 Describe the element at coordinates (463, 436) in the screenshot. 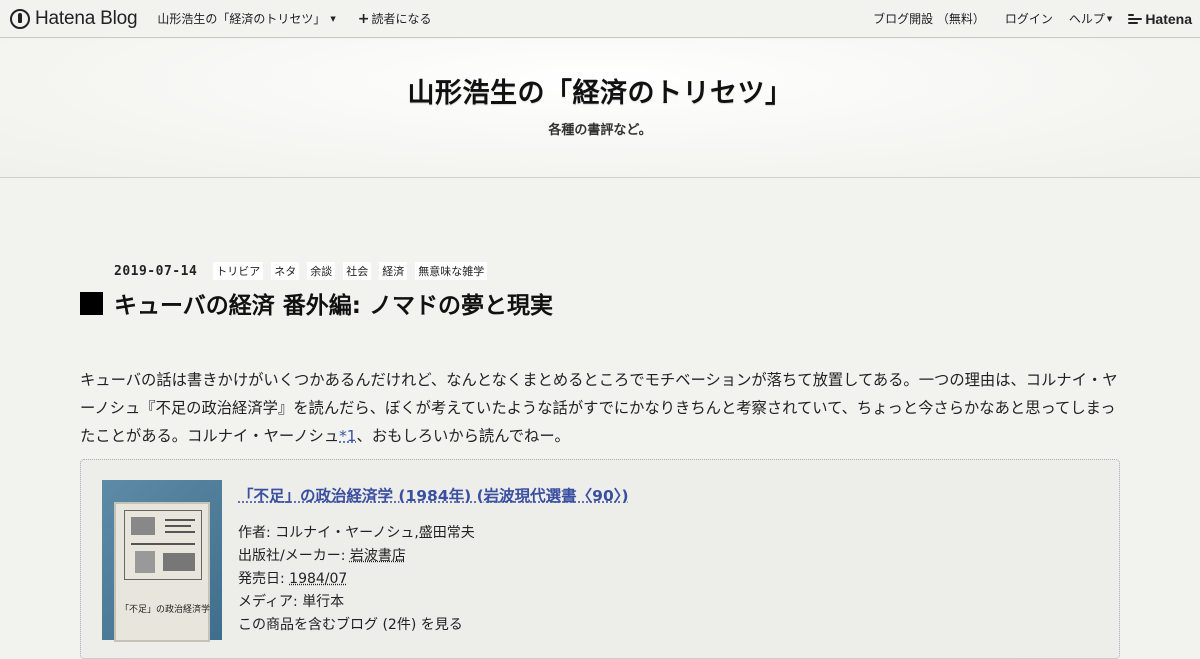

I see `body-text: 、おもしろいから読んでねー。` at that location.